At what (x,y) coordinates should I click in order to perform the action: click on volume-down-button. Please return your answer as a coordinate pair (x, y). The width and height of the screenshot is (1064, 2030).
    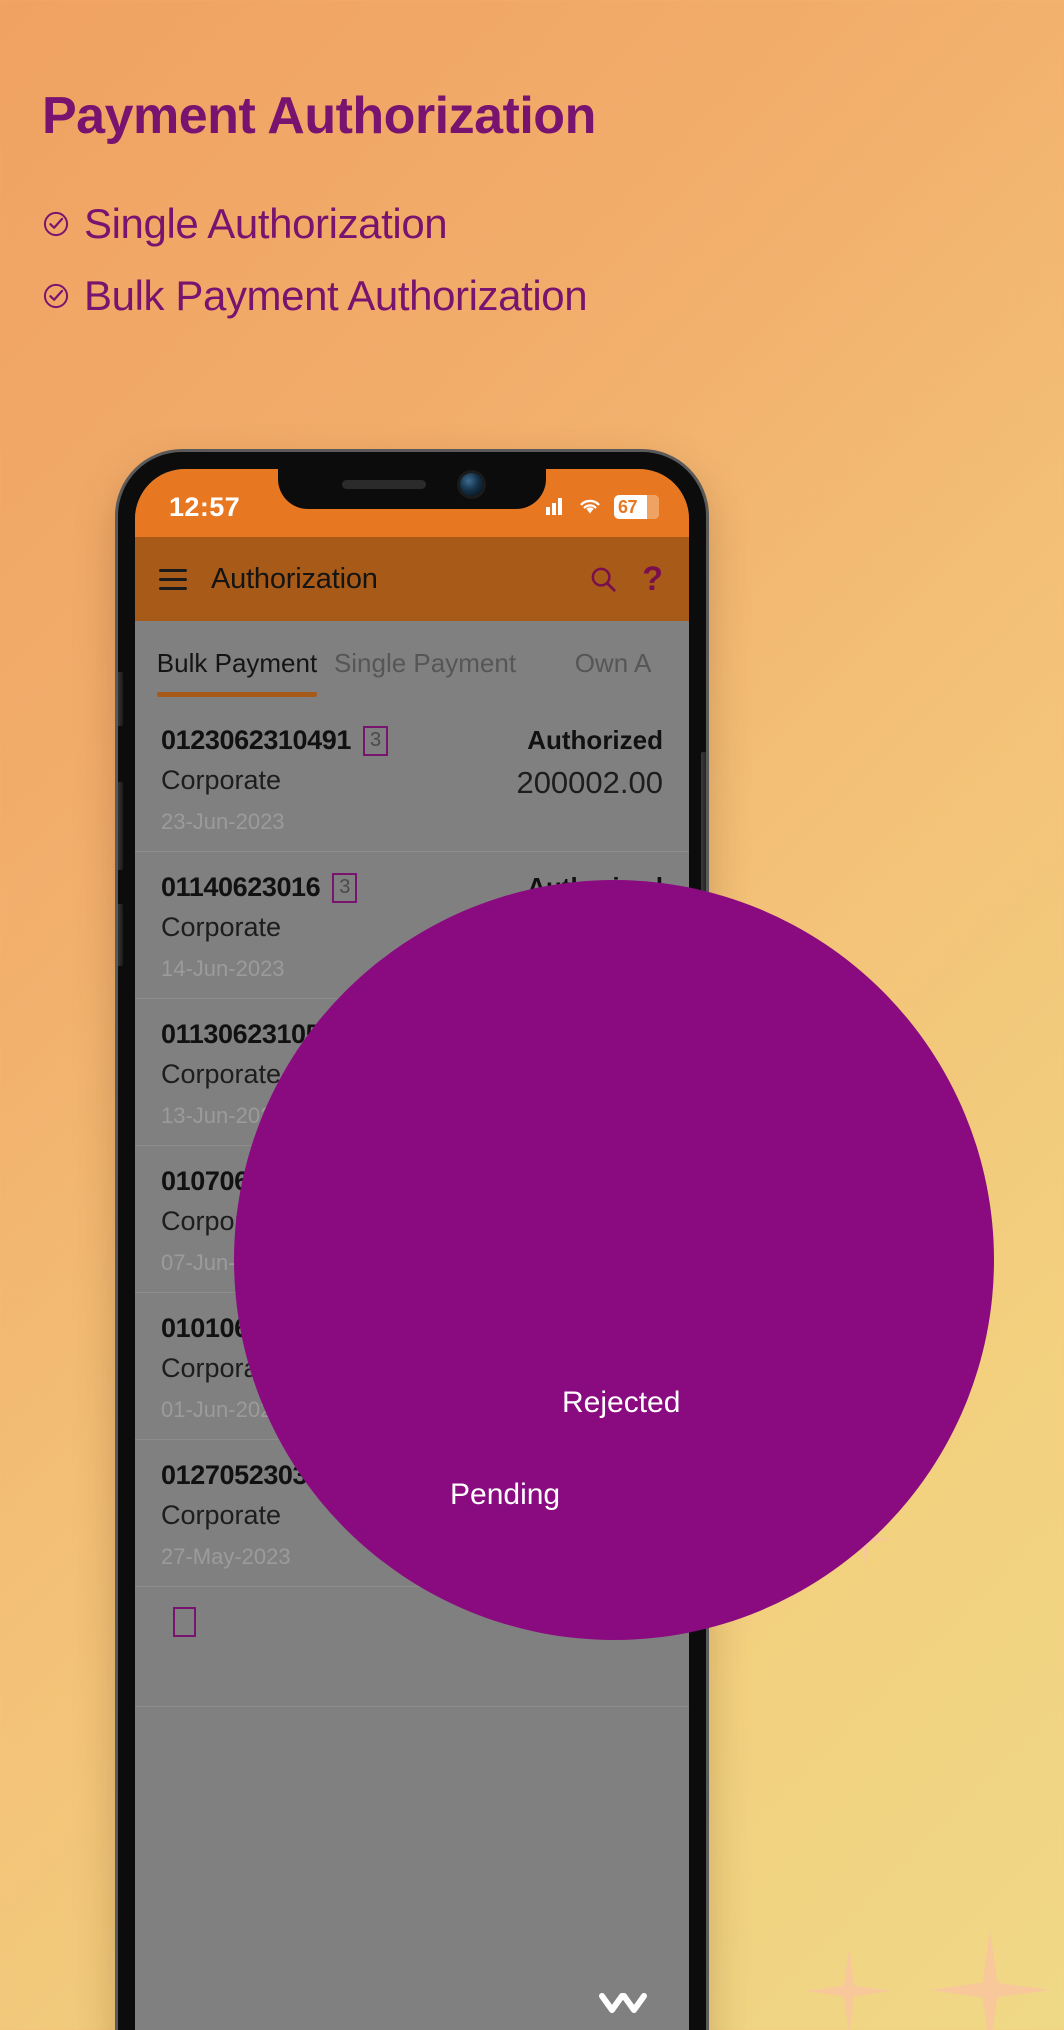
    Looking at the image, I should click on (120, 826).